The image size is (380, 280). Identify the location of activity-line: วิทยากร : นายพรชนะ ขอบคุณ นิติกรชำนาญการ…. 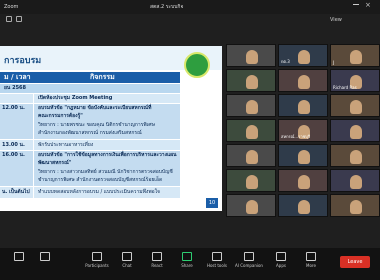
(96, 125).